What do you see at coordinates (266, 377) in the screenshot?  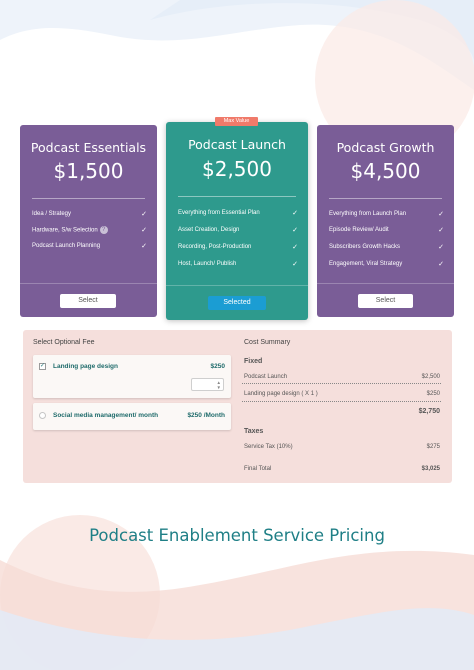 I see `cost-line-label: Podcast Launch` at bounding box center [266, 377].